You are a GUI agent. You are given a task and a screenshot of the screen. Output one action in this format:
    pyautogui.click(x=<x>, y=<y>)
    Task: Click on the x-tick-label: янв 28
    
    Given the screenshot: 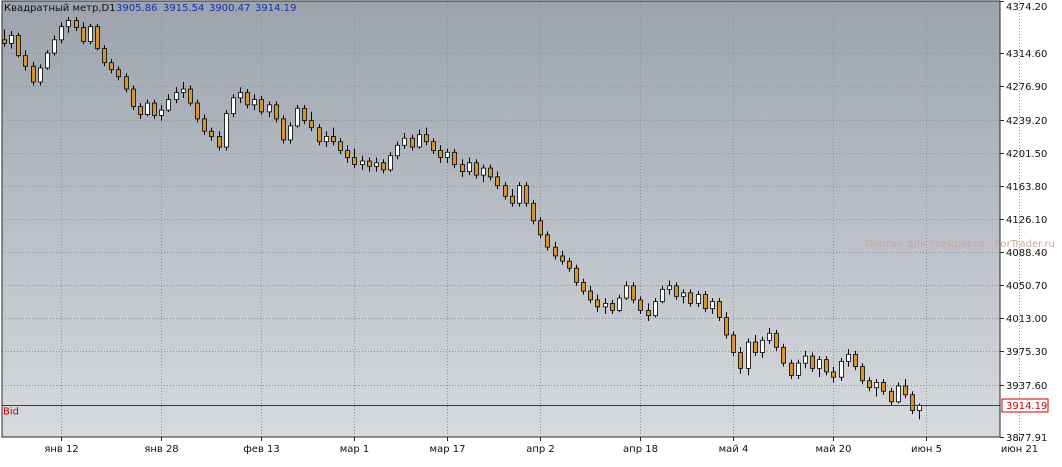 What is the action you would take?
    pyautogui.click(x=161, y=449)
    